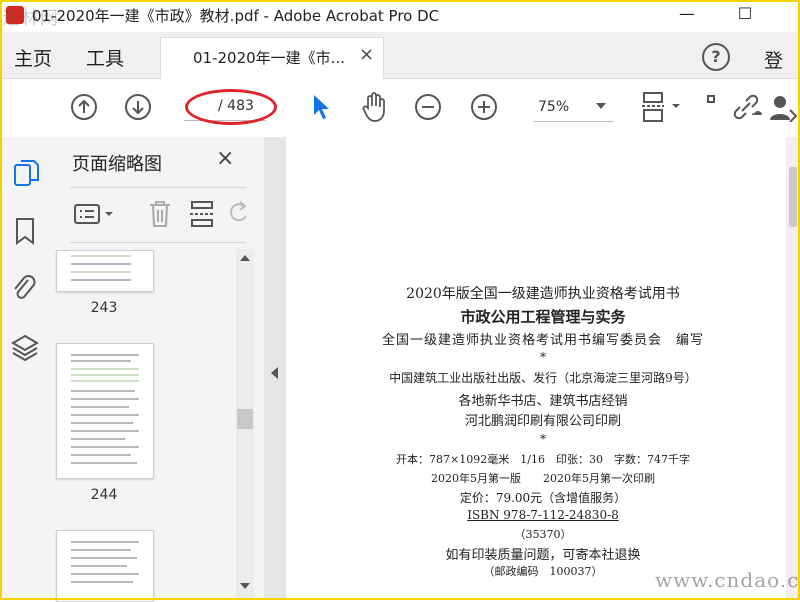 The image size is (800, 602). I want to click on collapse-arrow-icon, so click(274, 373).